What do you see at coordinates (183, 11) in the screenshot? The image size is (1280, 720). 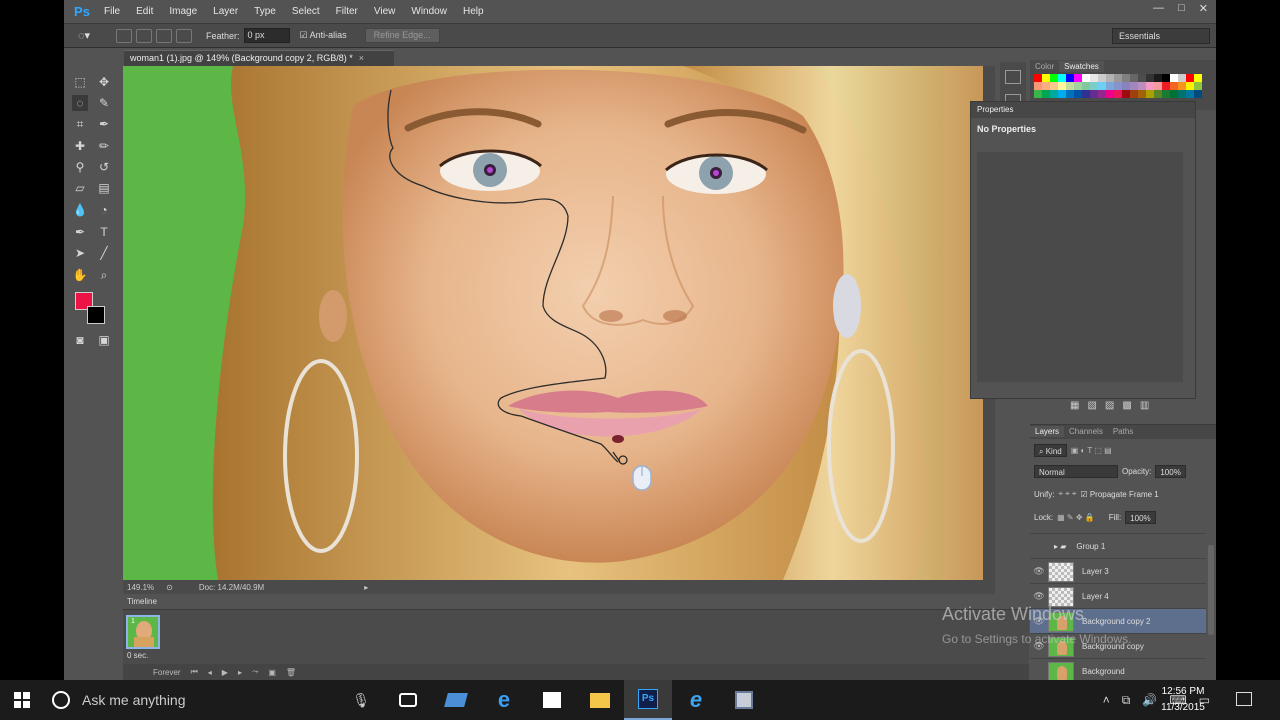 I see `menu-image: Image` at bounding box center [183, 11].